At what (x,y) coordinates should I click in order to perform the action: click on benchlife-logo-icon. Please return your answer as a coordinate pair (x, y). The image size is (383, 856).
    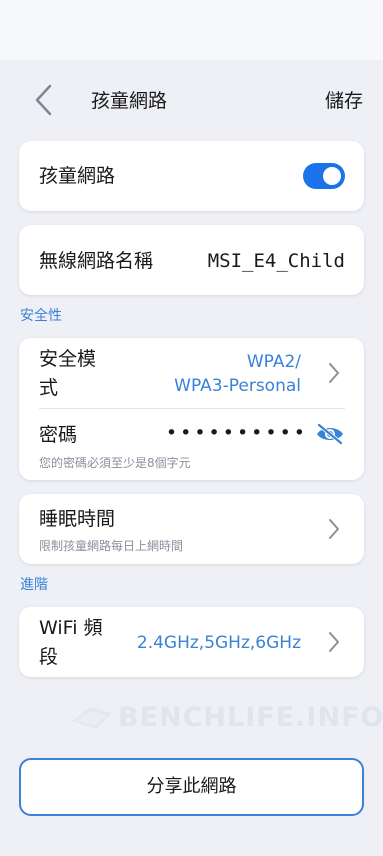
    Looking at the image, I should click on (92, 718).